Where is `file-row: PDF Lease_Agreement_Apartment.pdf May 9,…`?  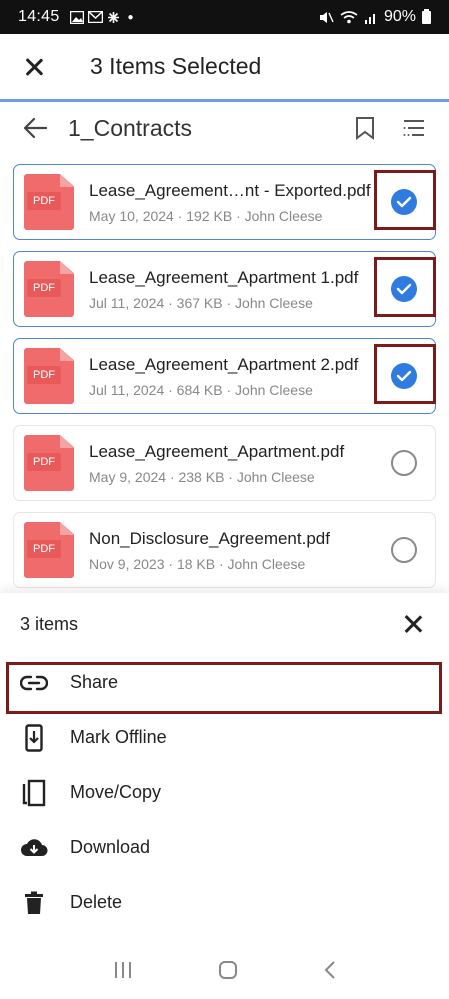
file-row: PDF Lease_Agreement_Apartment.pdf May 9,… is located at coordinates (224, 463).